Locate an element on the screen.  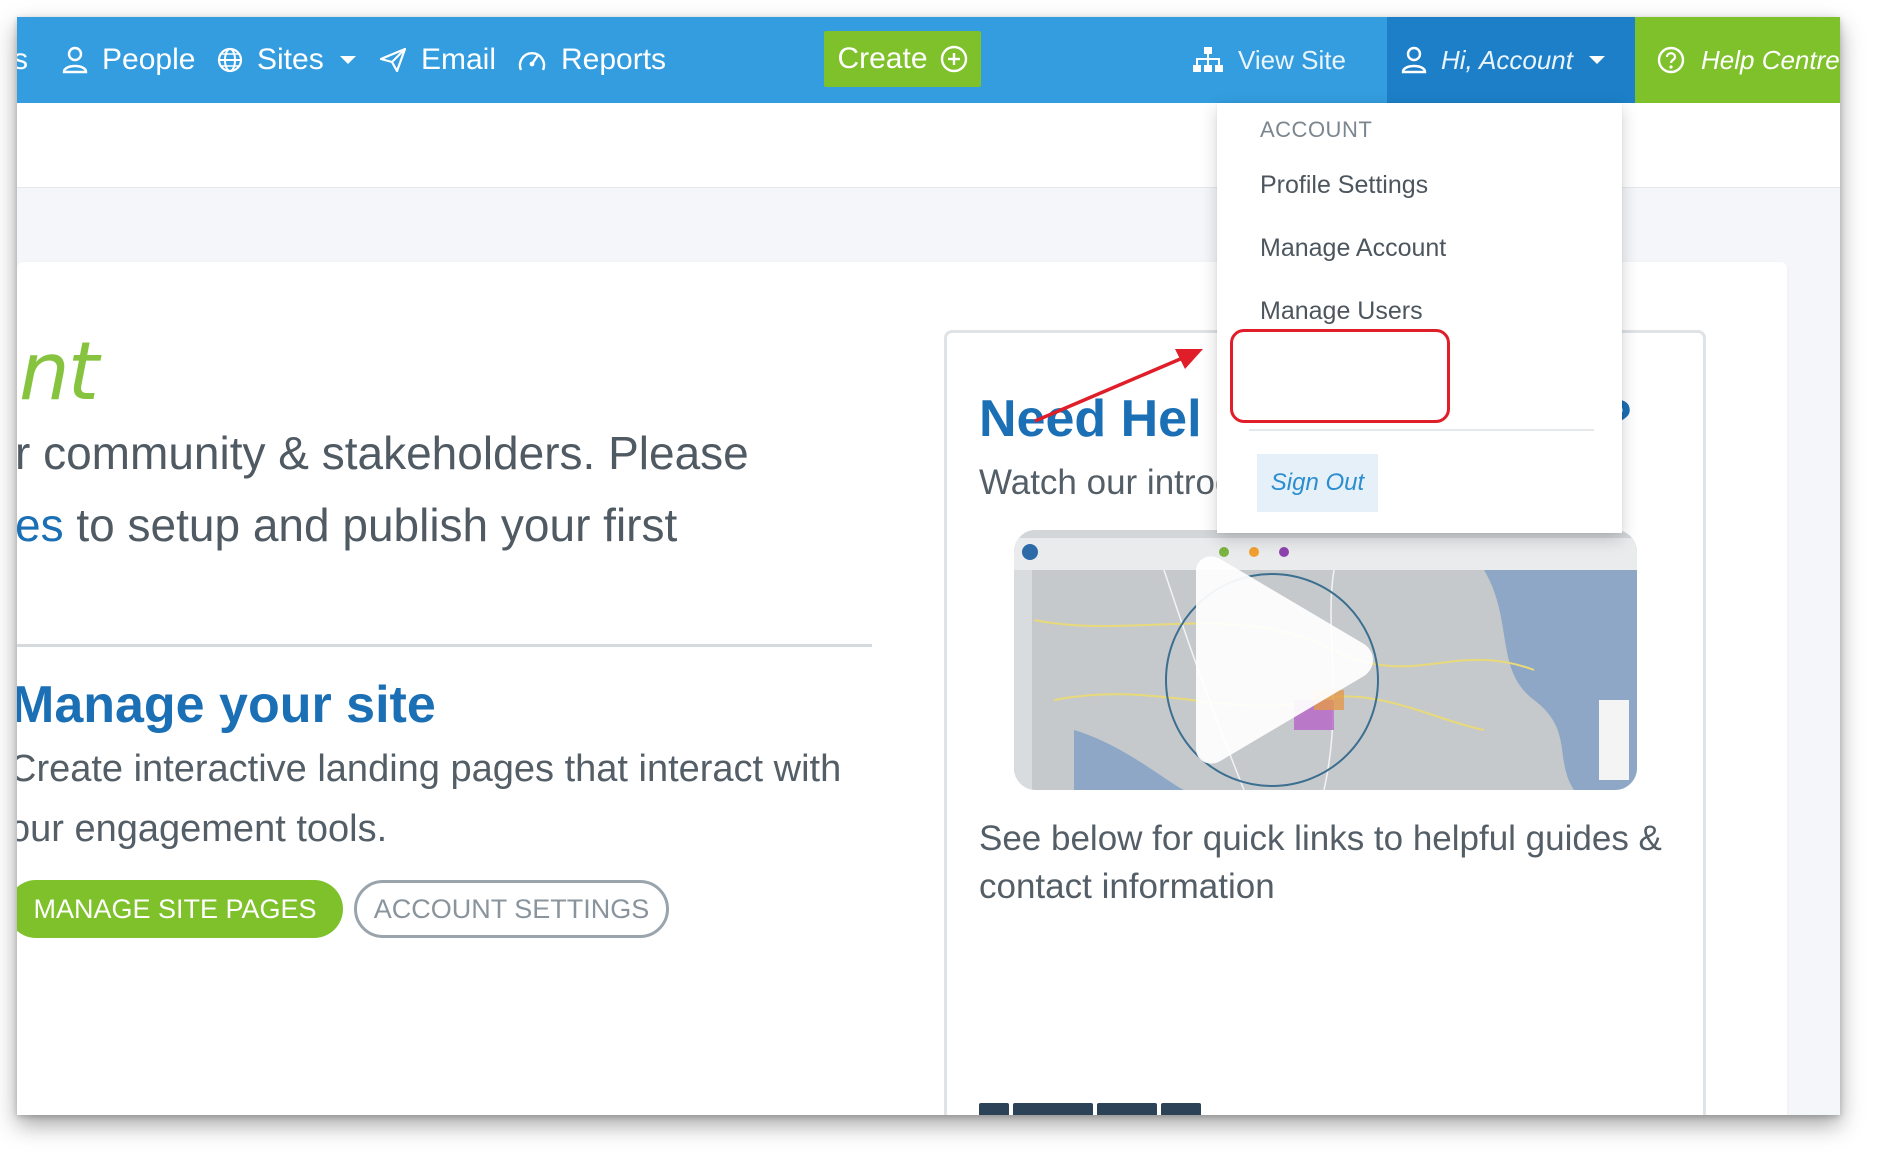
manage-site-title: Manage your site is located at coordinates (226, 705).